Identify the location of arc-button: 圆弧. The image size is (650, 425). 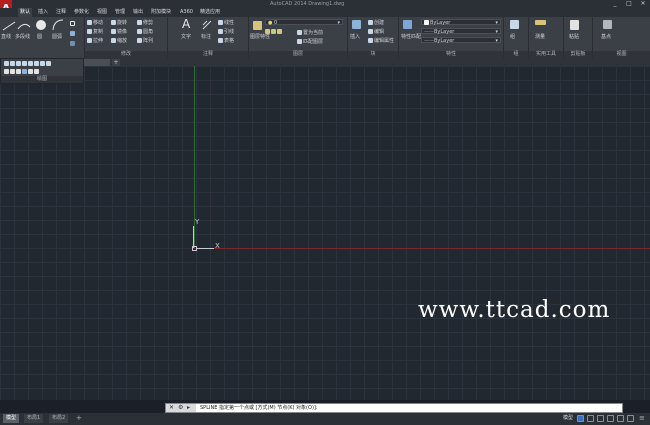
(57, 36).